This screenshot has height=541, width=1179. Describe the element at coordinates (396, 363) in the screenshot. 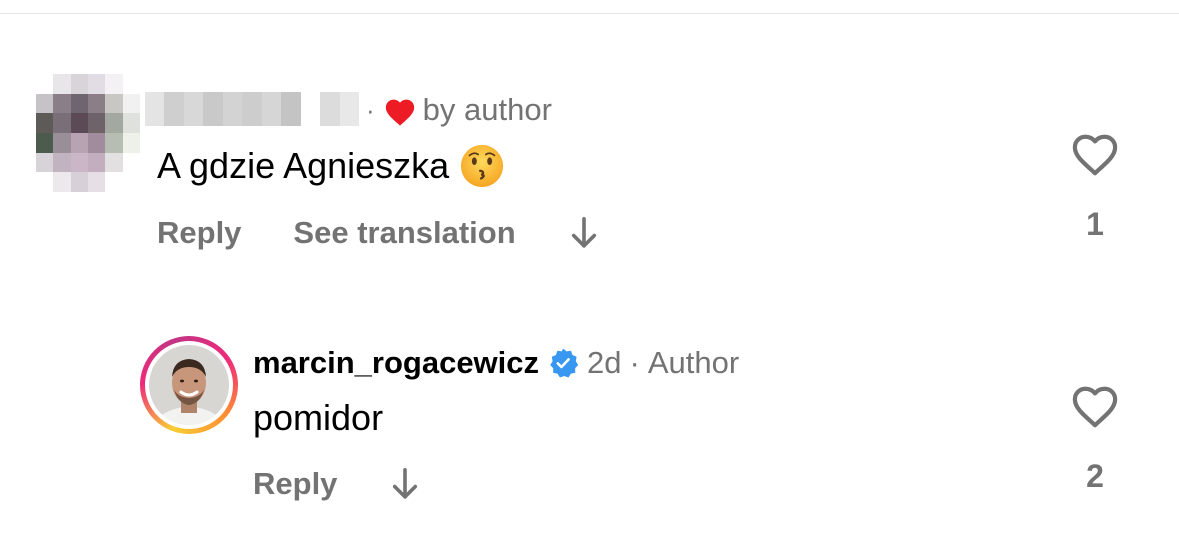

I see `username: marcin_rogacewicz` at that location.